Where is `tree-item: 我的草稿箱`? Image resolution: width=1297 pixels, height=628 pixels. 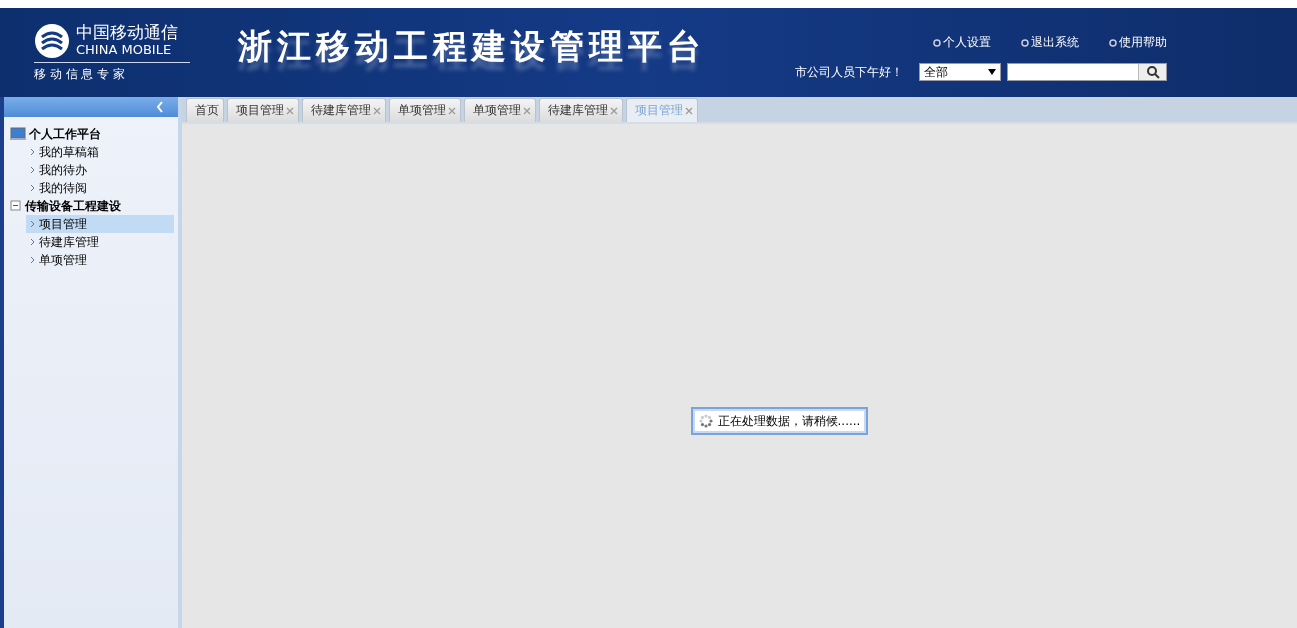
tree-item: 我的草稿箱 is located at coordinates (100, 152).